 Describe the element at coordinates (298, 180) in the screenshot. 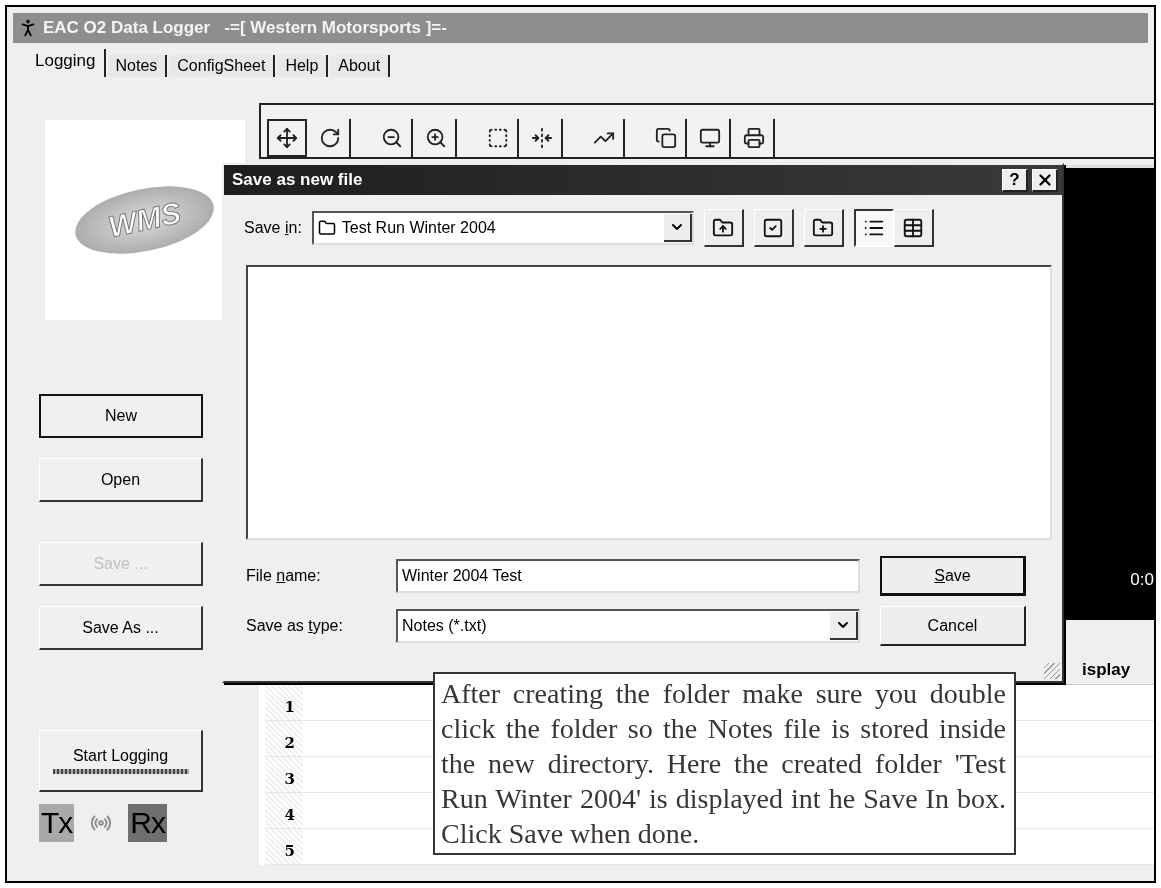

I see `dialog-title: Save as new file` at that location.